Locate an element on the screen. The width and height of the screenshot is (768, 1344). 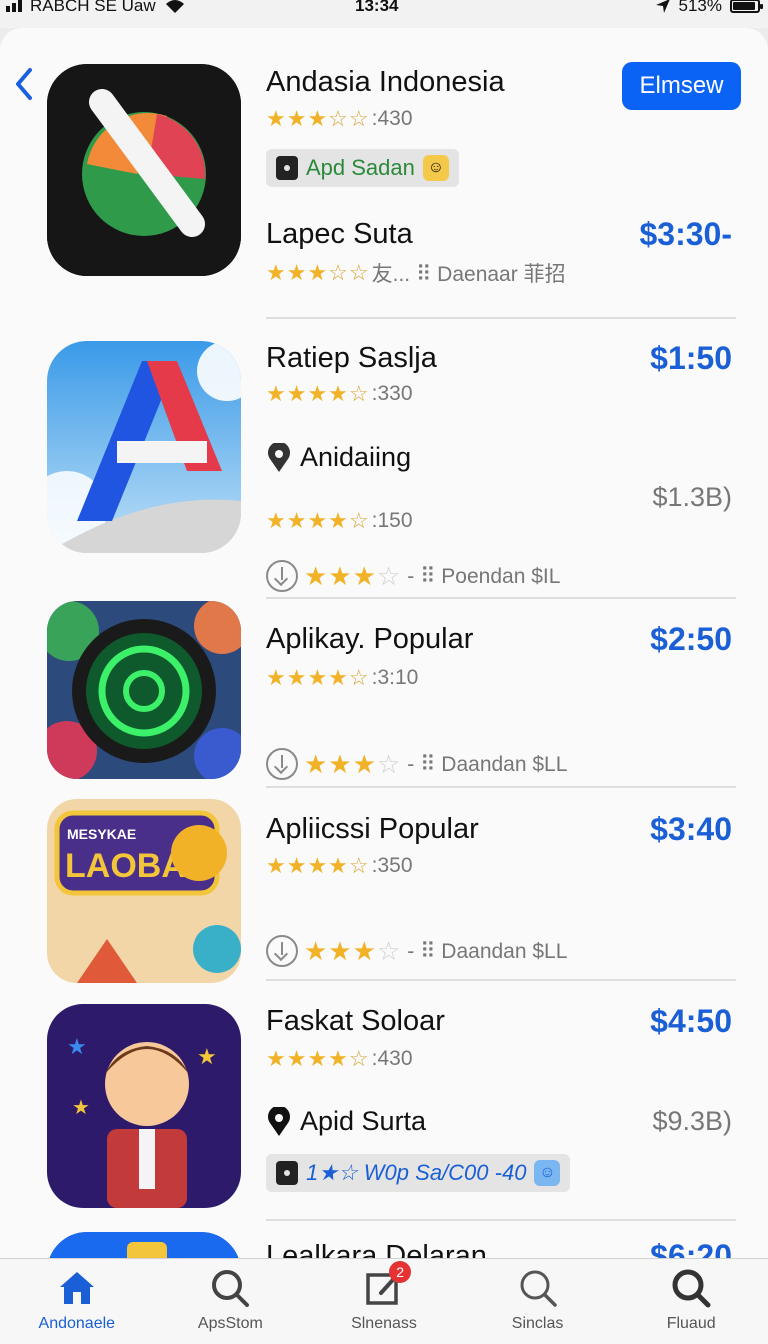
app-price: $3:40 is located at coordinates (691, 829).